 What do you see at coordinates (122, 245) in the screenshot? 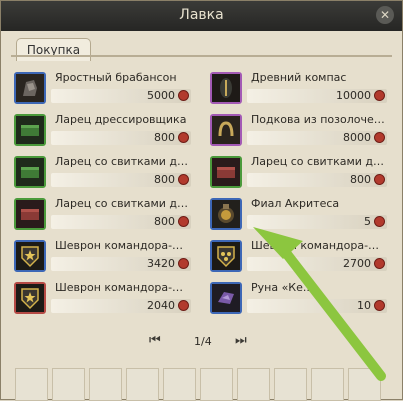
I see `item-name: Шеврон командора-протек..` at bounding box center [122, 245].